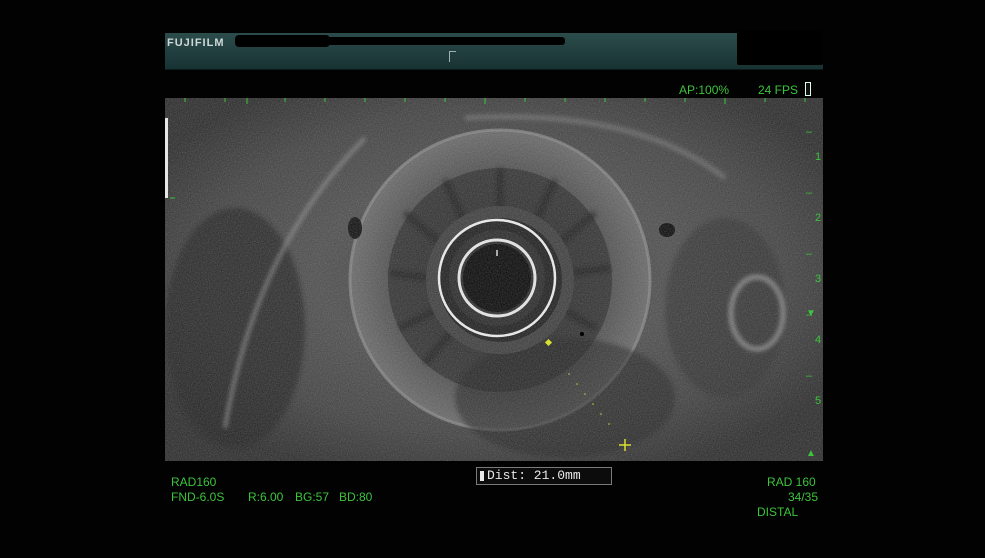 The width and height of the screenshot is (985, 558). I want to click on gain-bar, so click(166, 158).